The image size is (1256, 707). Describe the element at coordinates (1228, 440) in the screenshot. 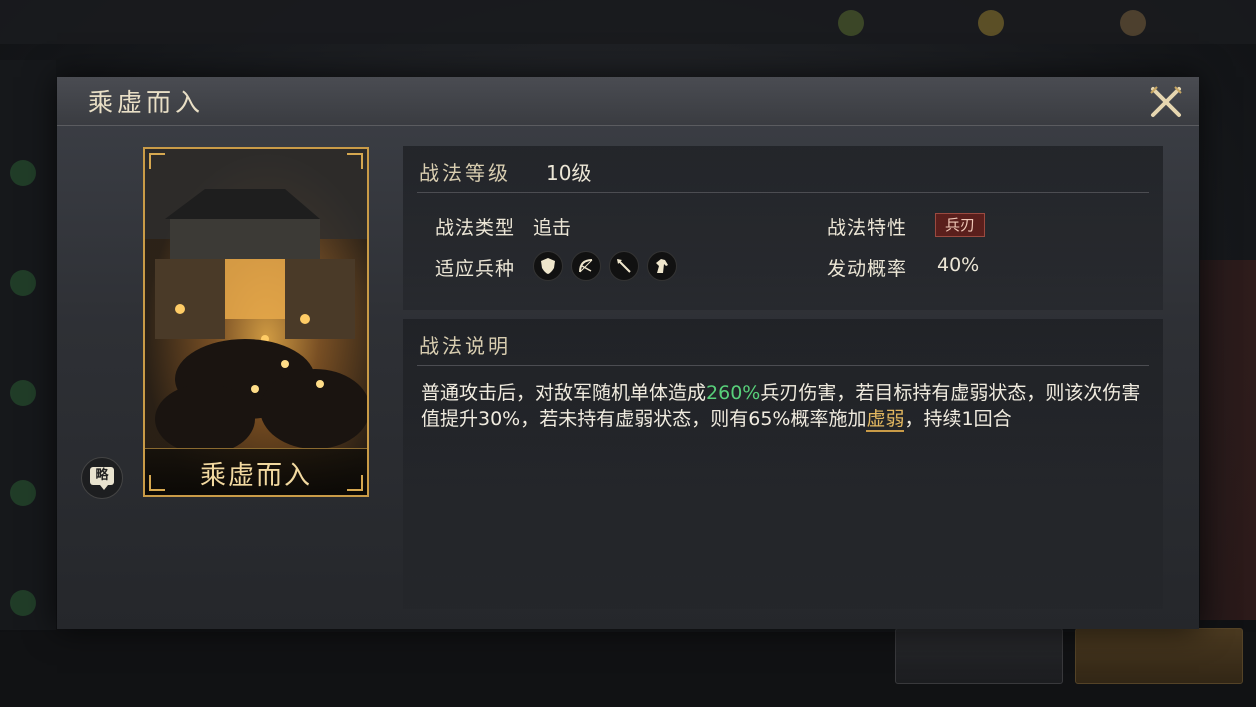

I see `background-right-panel` at that location.